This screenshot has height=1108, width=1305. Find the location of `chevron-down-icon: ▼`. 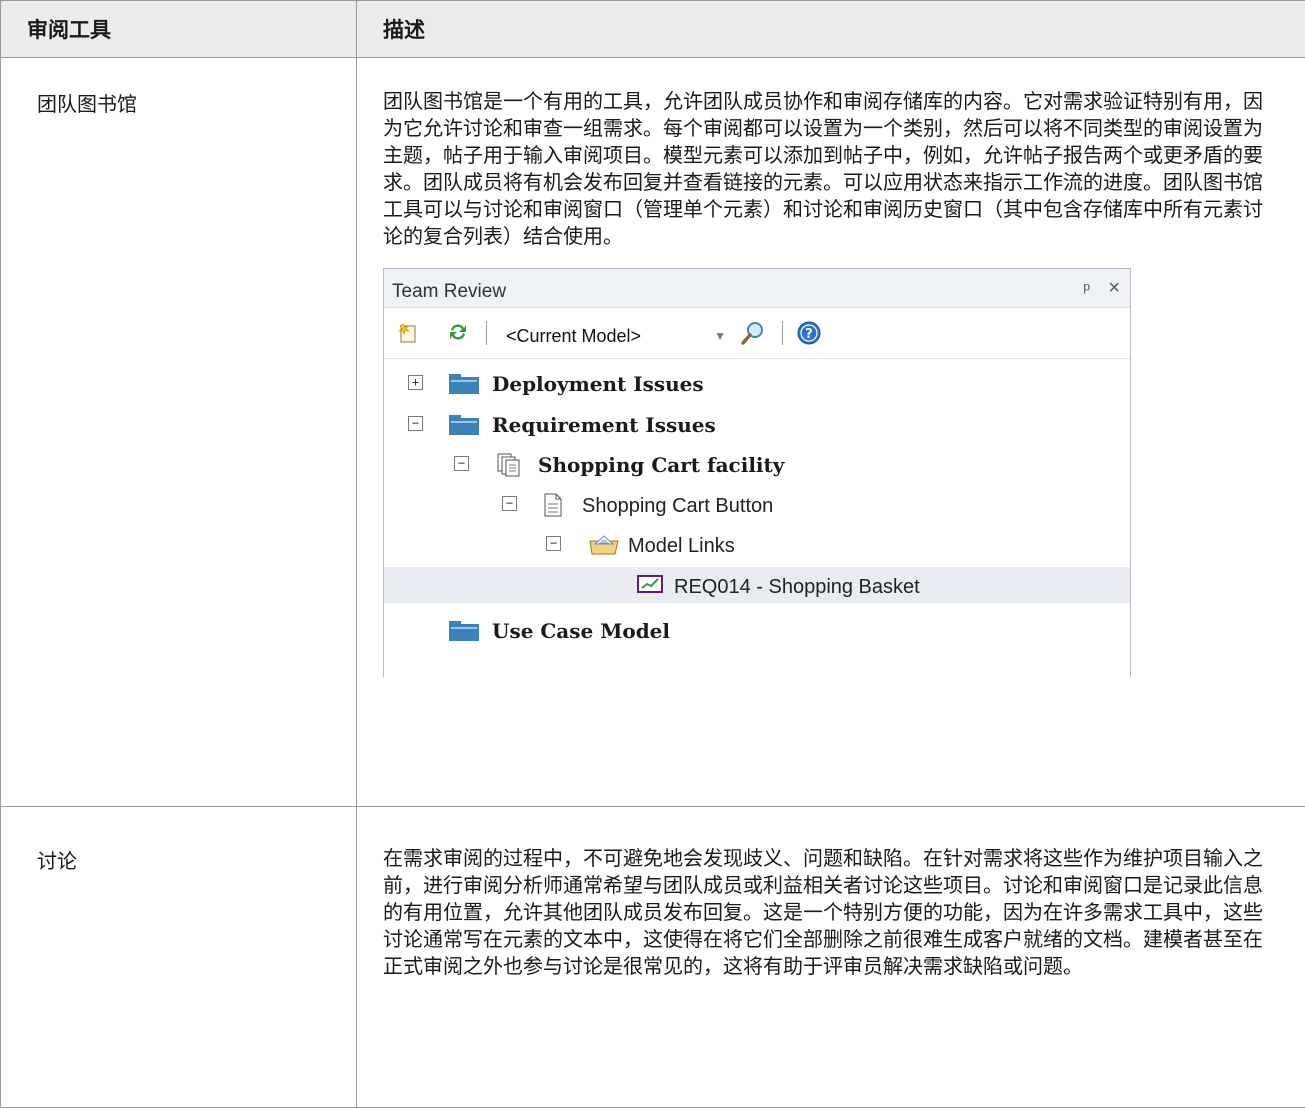

chevron-down-icon: ▼ is located at coordinates (720, 336).